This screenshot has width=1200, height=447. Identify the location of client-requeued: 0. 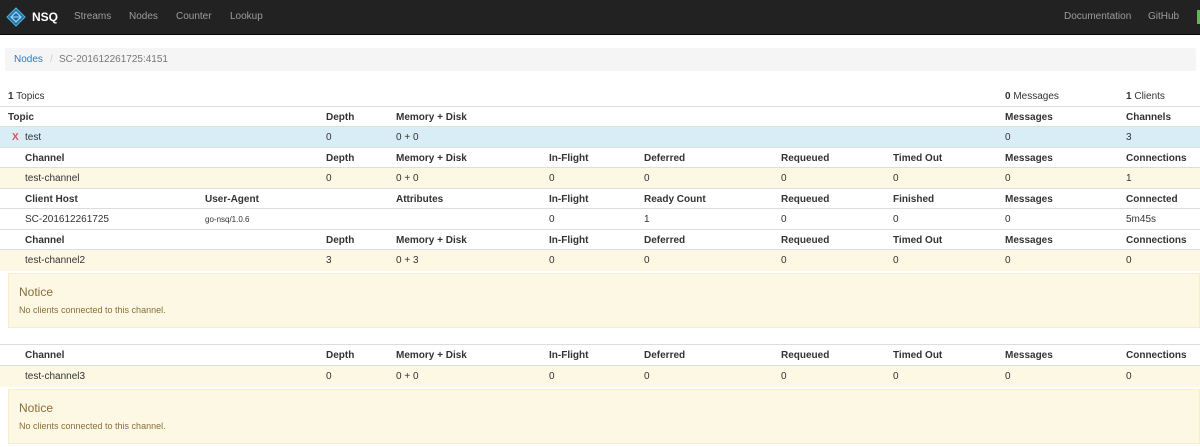
(784, 219).